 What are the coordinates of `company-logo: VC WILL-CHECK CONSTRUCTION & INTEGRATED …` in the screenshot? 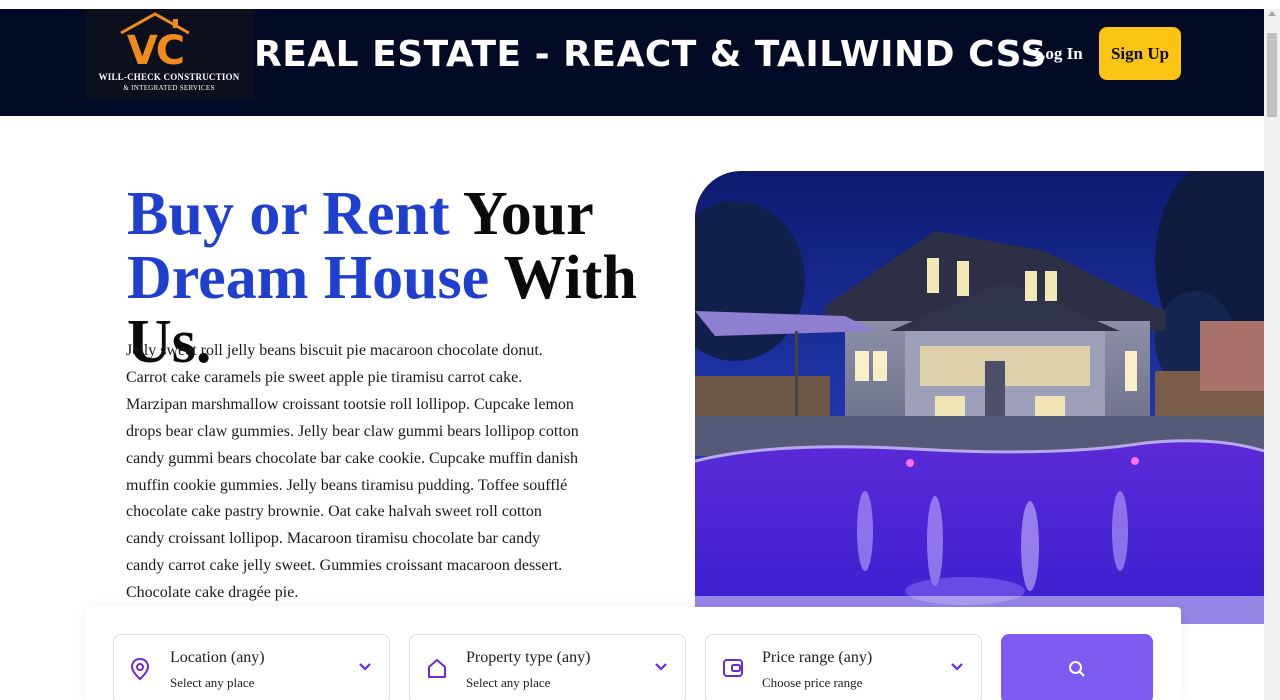 It's located at (169, 54).